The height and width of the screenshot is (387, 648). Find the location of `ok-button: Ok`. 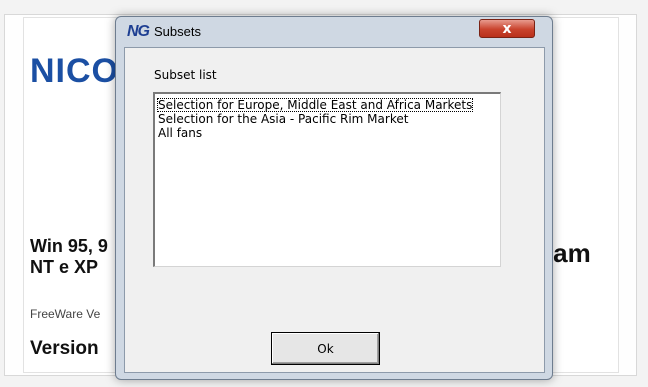

ok-button: Ok is located at coordinates (325, 348).